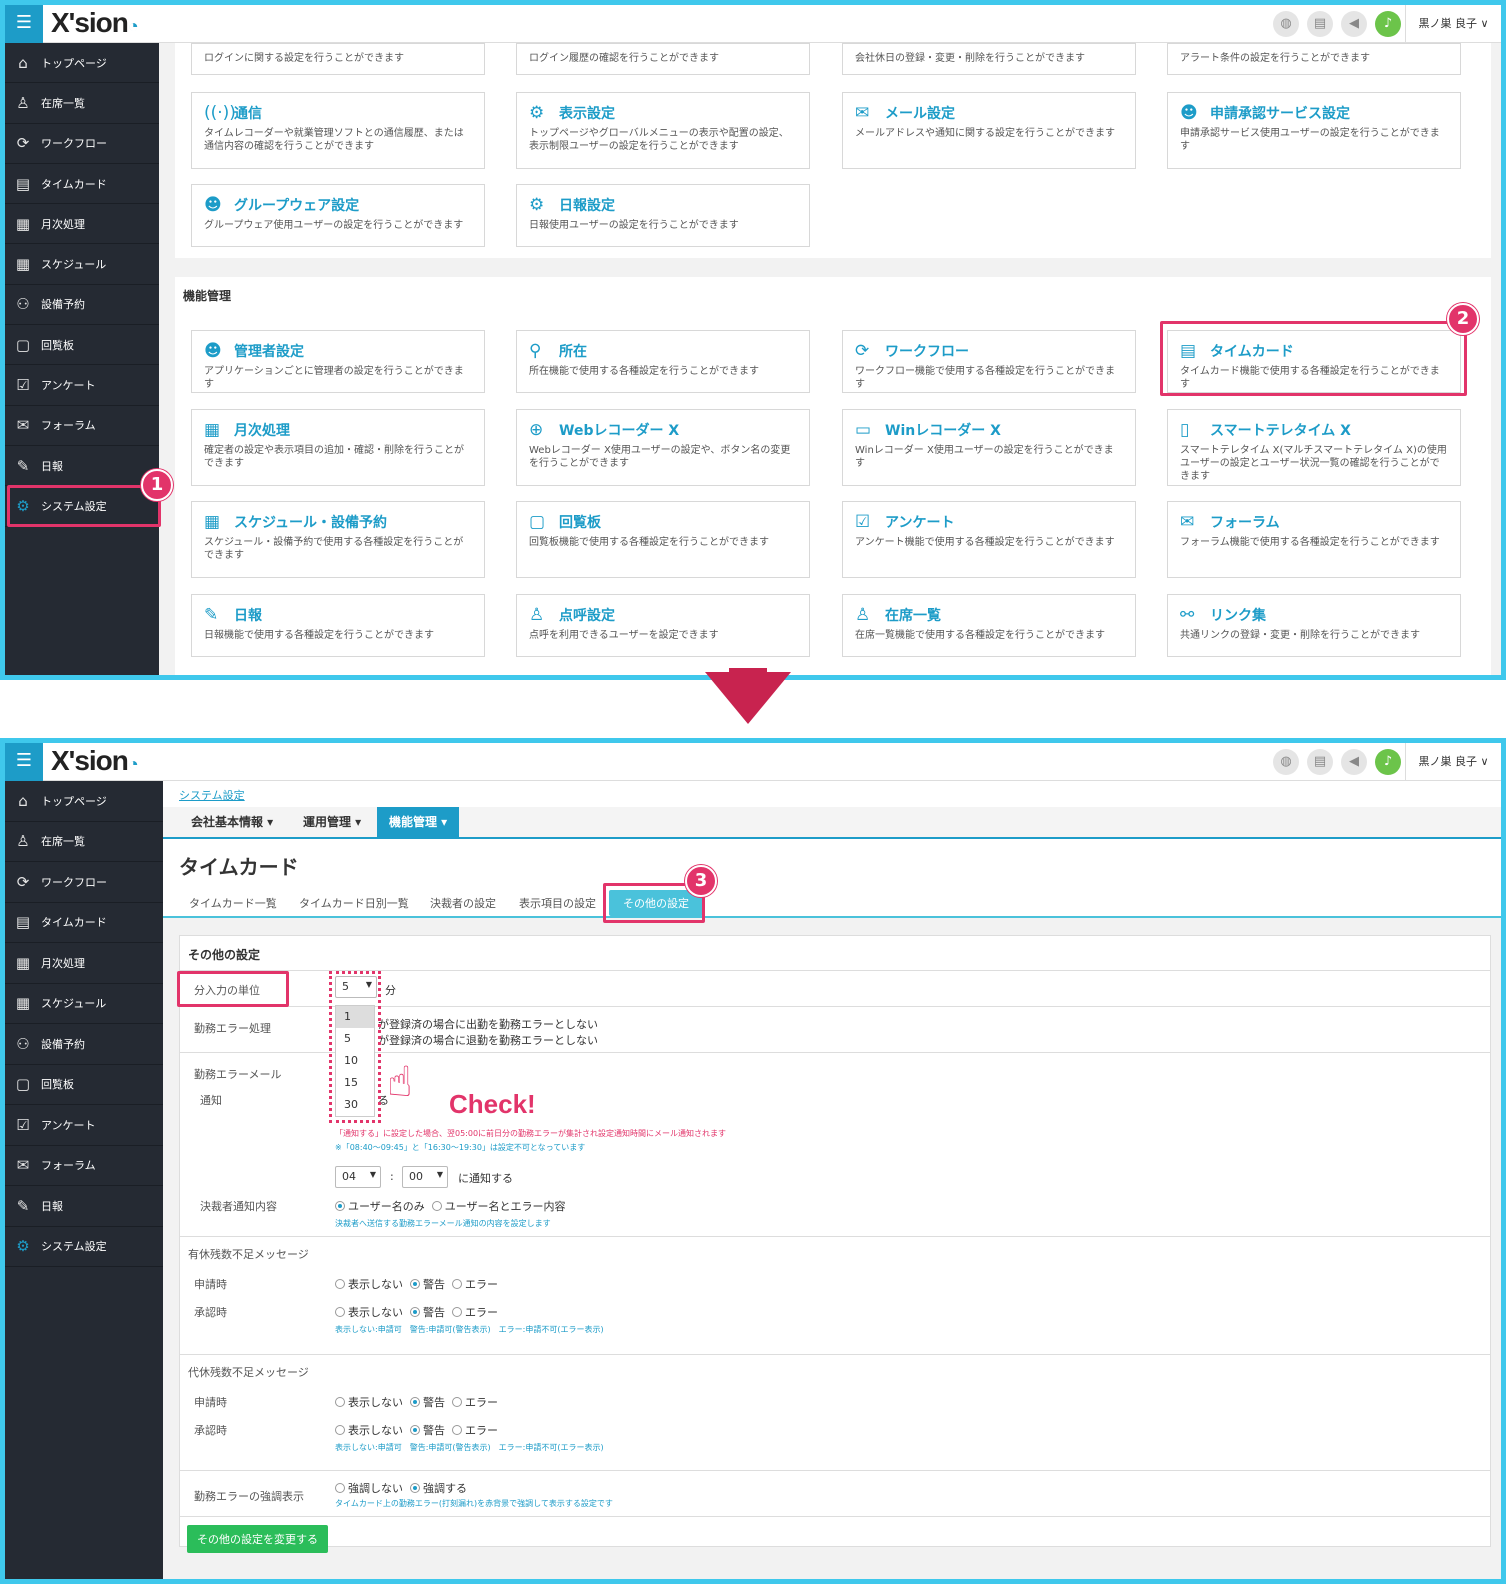  I want to click on card-title: グループウェア設定, so click(296, 205).